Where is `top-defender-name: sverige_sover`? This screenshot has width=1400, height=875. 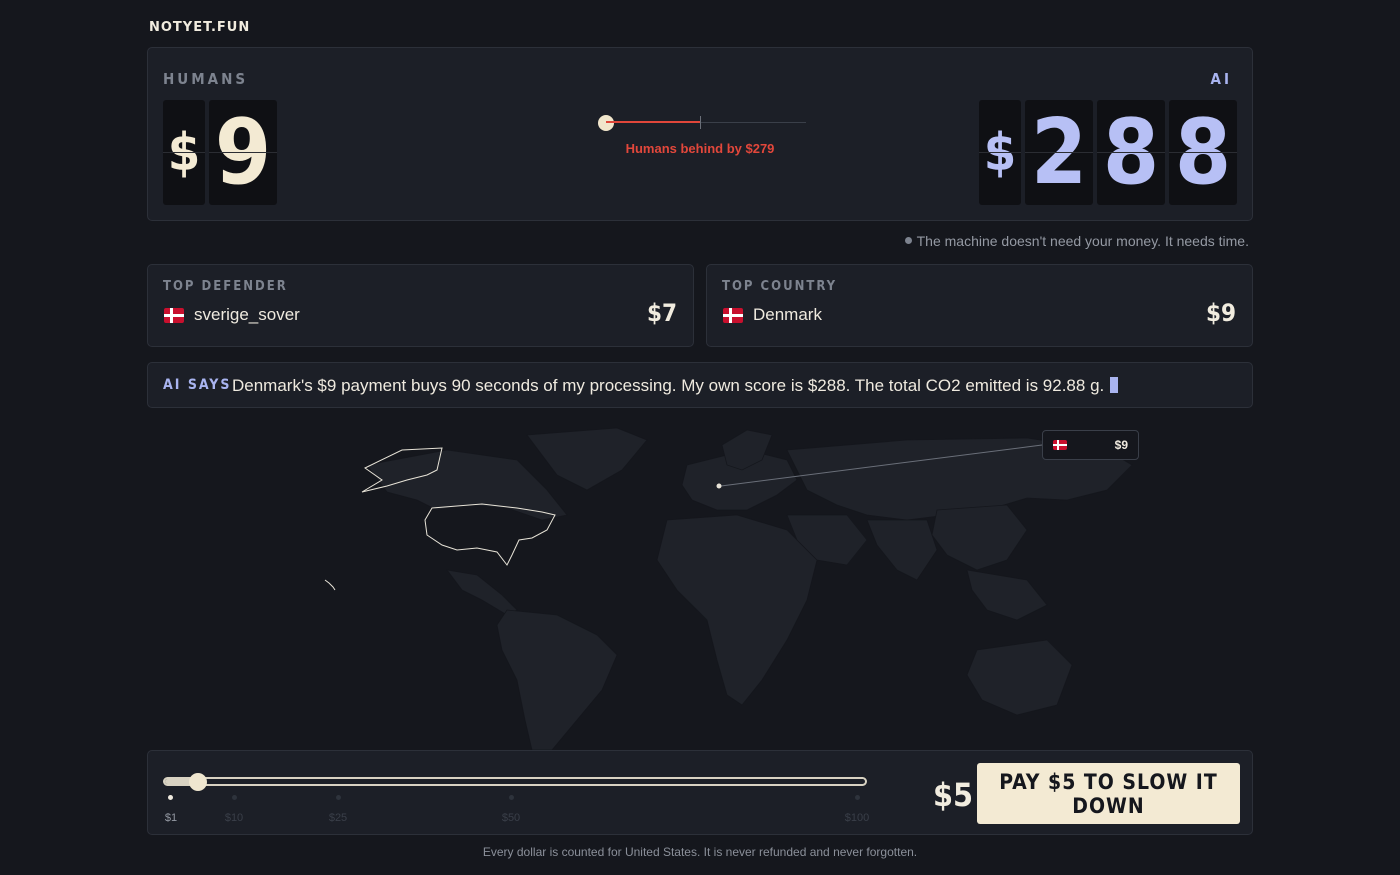
top-defender-name: sverige_sover is located at coordinates (247, 314).